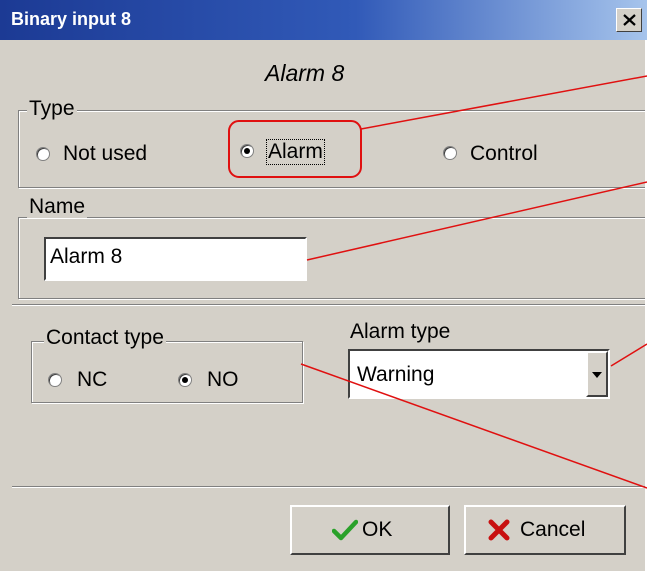 The image size is (647, 571). Describe the element at coordinates (479, 374) in the screenshot. I see `alarm-type-select: Warning` at that location.